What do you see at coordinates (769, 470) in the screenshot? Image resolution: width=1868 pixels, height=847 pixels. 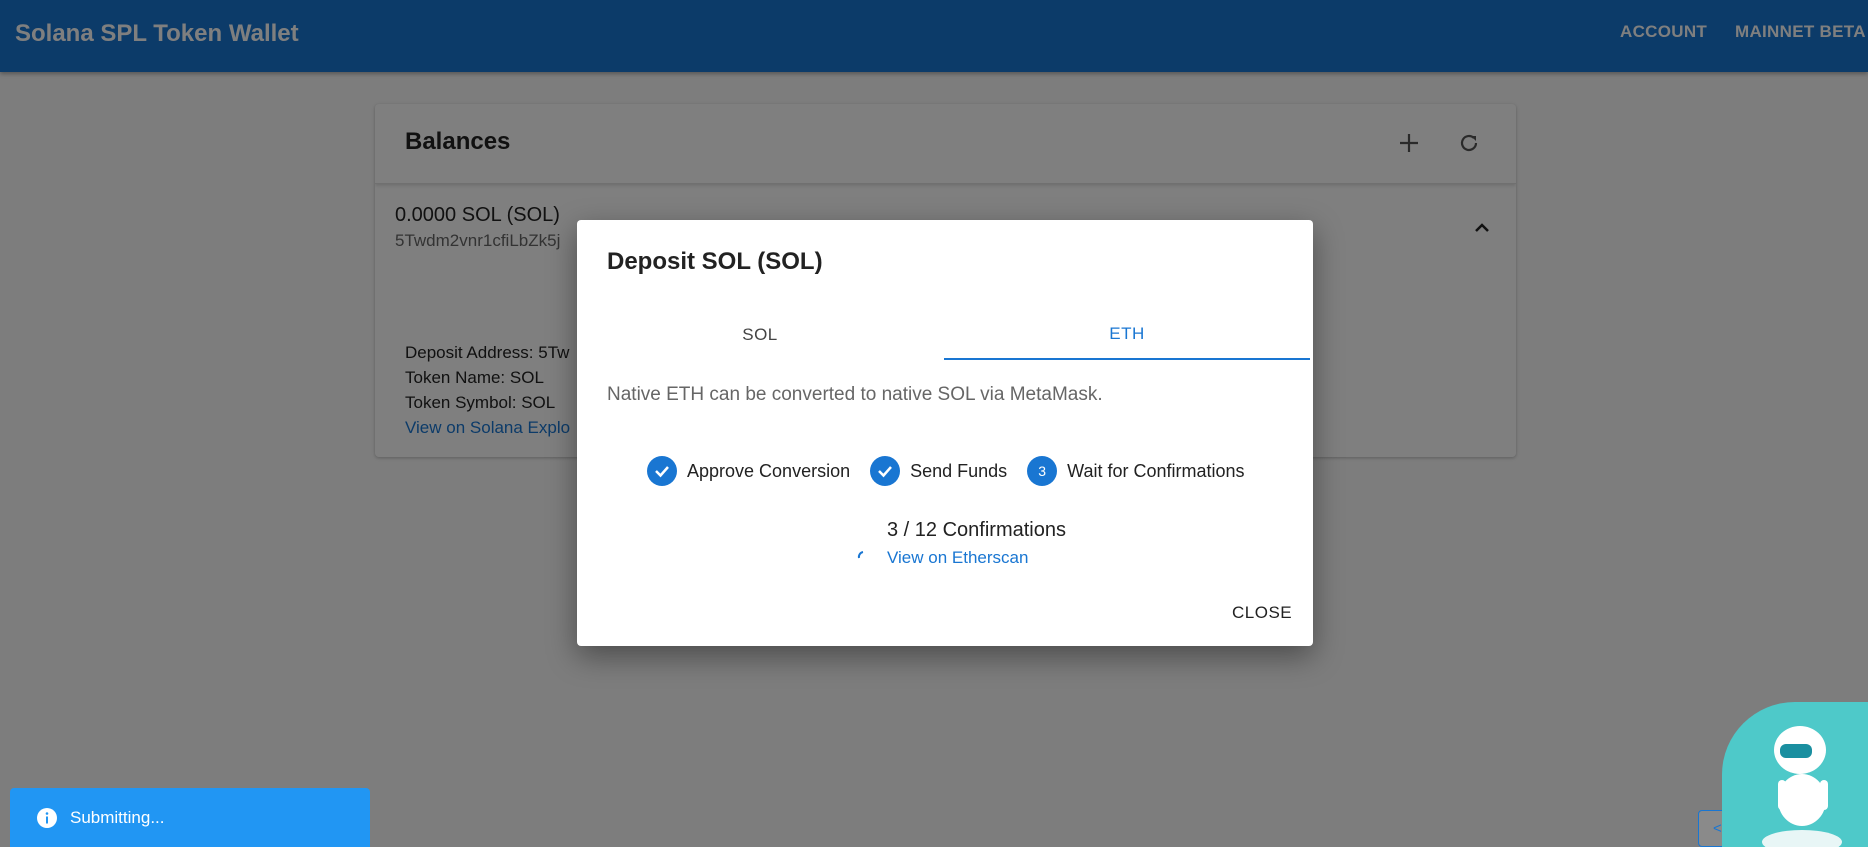 I see `step-label: Approve Conversion` at bounding box center [769, 470].